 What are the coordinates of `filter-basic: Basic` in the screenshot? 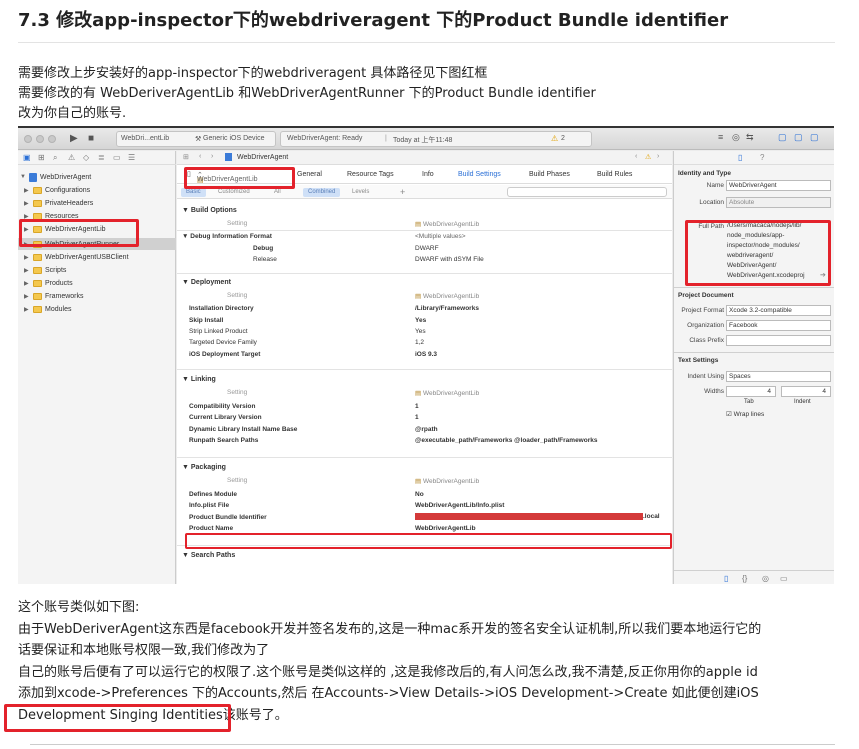 It's located at (193, 192).